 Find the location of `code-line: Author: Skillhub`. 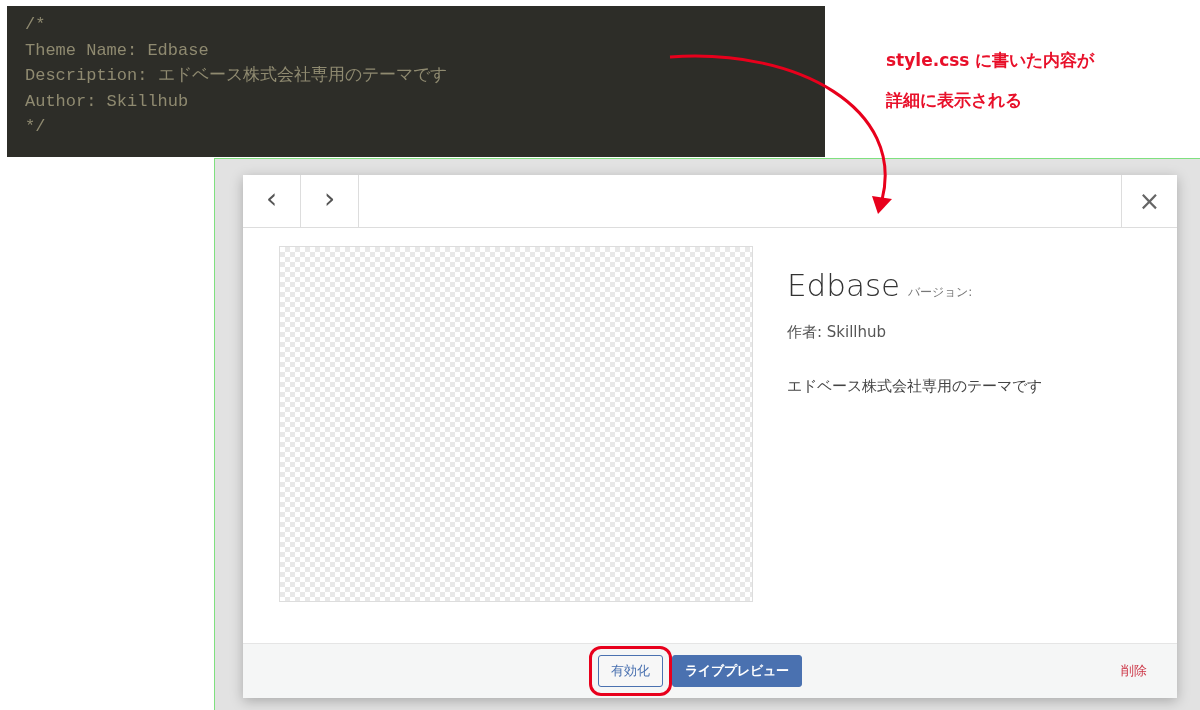

code-line: Author: Skillhub is located at coordinates (107, 101).